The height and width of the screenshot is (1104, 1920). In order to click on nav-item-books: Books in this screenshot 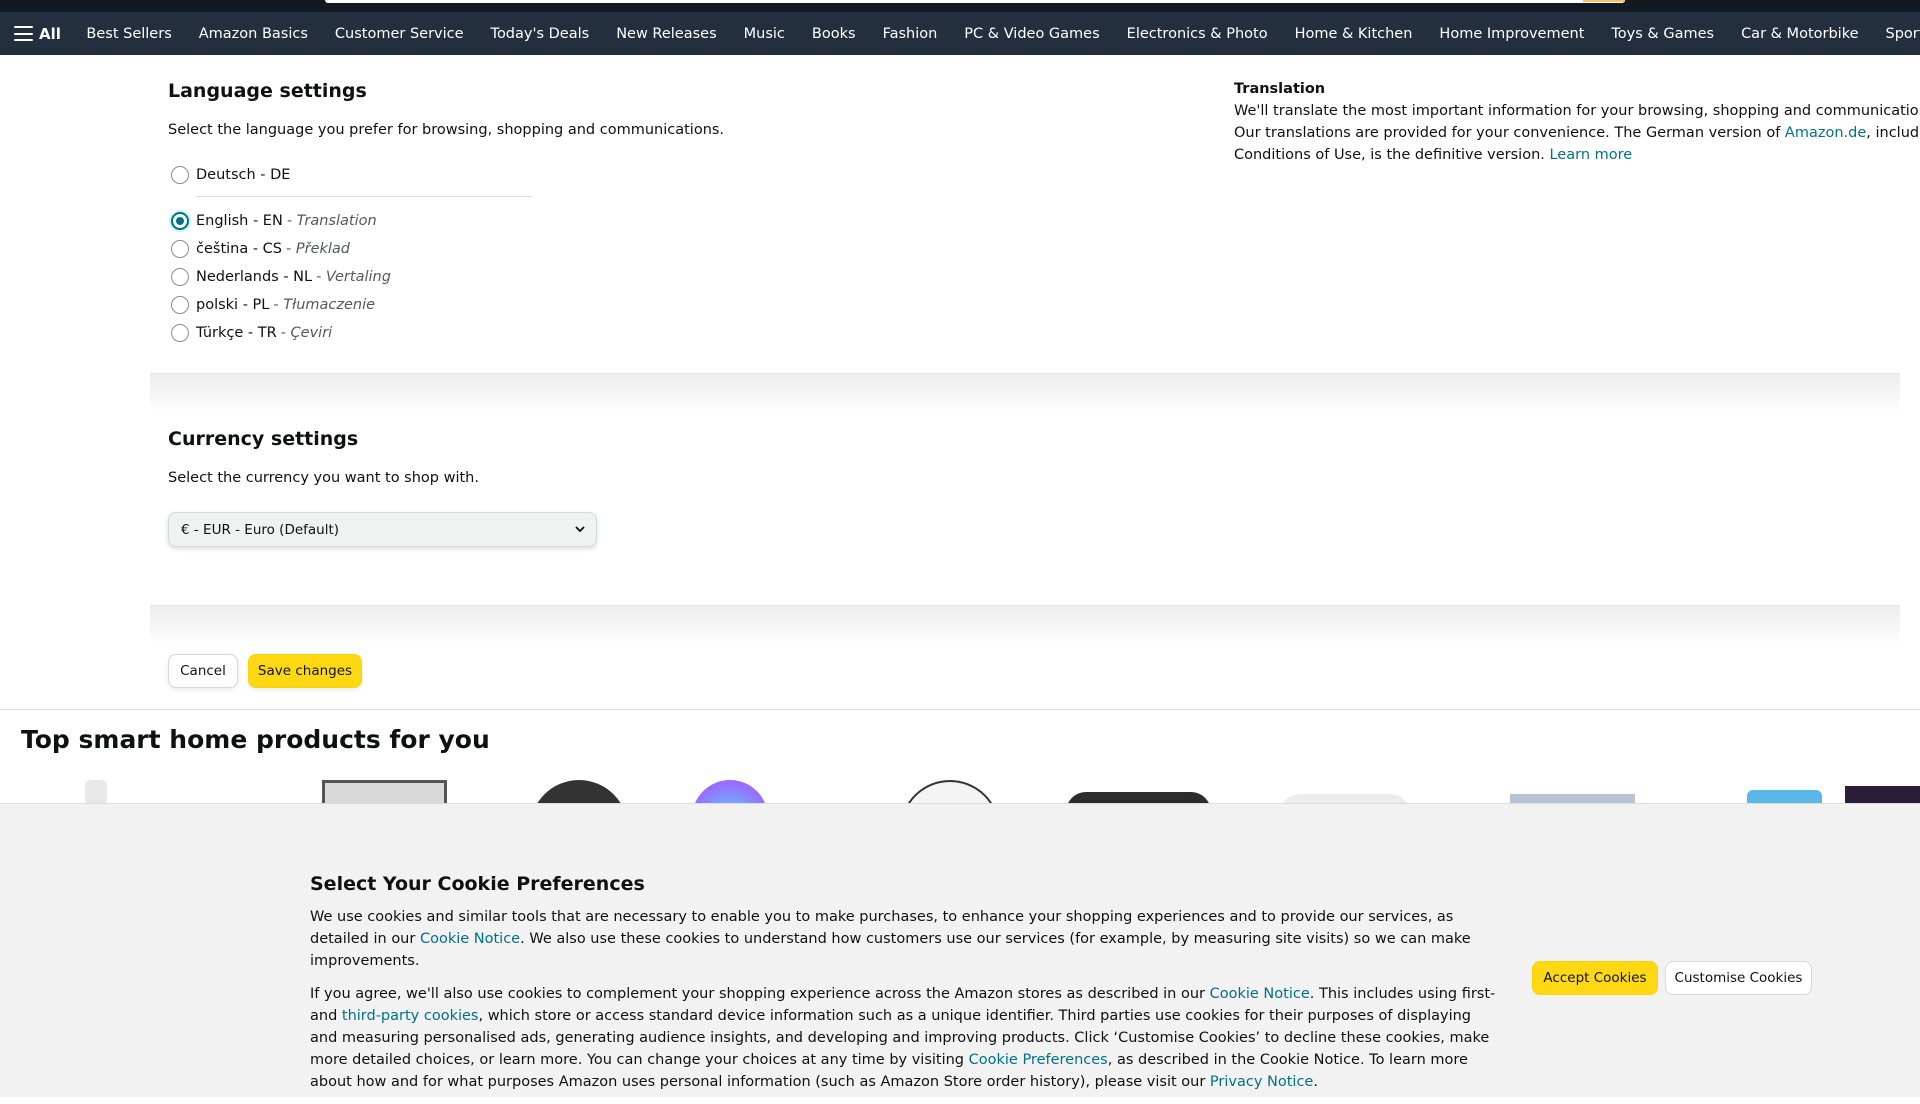, I will do `click(833, 33)`.